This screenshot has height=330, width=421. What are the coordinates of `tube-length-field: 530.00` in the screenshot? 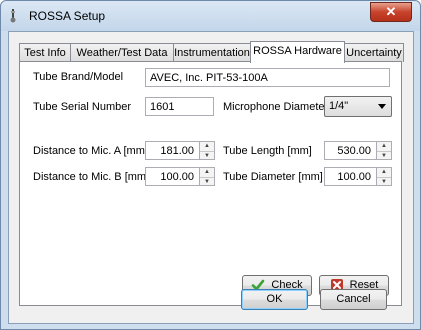 It's located at (350, 150).